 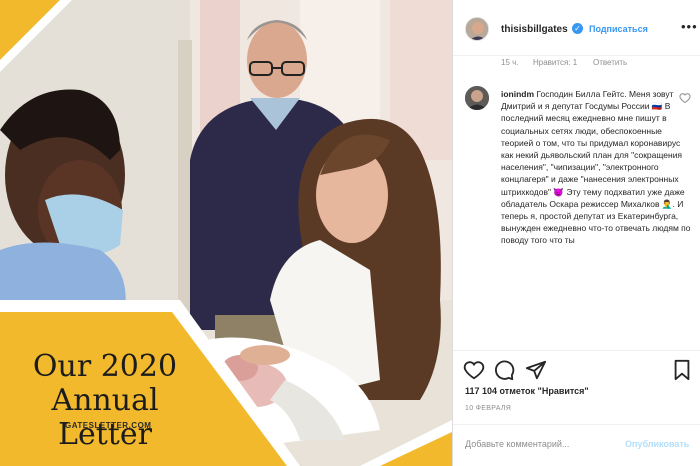 I want to click on like-heart-icon, so click(x=474, y=370).